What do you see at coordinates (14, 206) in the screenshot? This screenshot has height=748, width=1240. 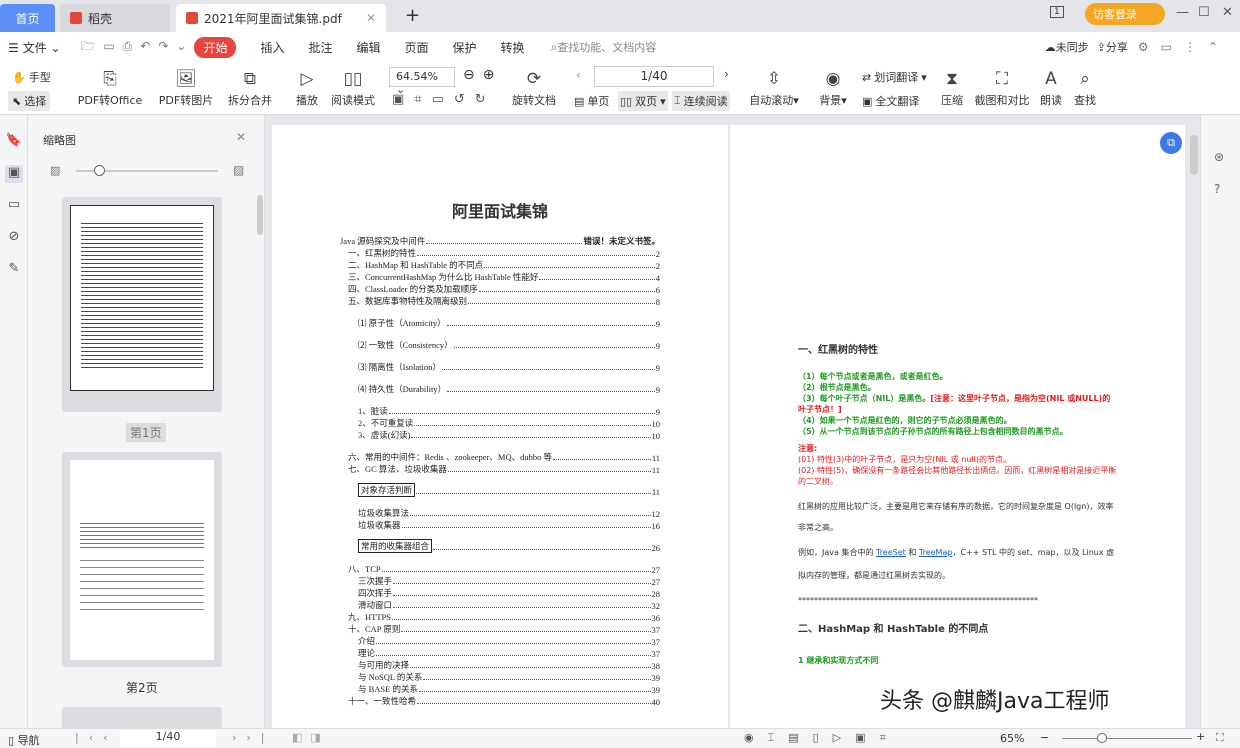 I see `comment-icon: ▭` at bounding box center [14, 206].